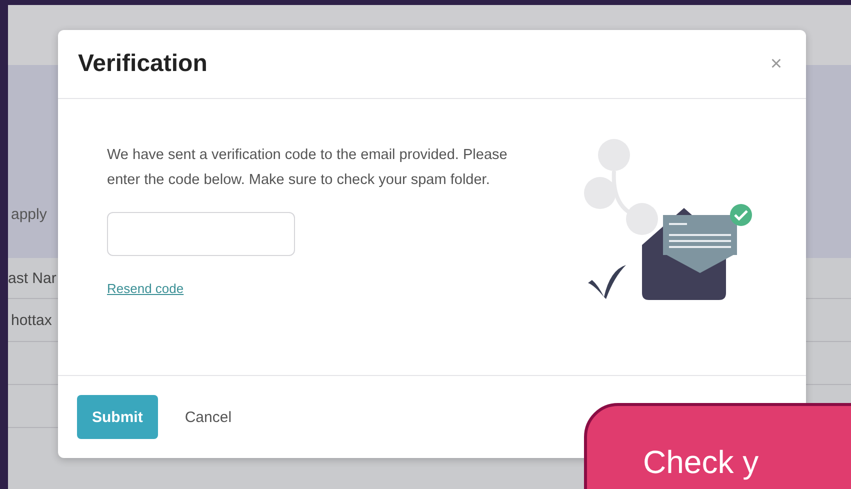 Image resolution: width=851 pixels, height=489 pixels. I want to click on submit-button: Submit, so click(117, 417).